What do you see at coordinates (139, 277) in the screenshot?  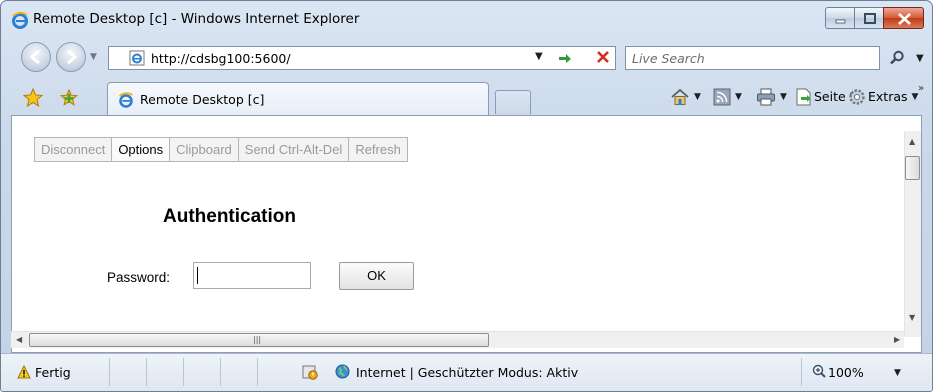 I see `password-label: Password:` at bounding box center [139, 277].